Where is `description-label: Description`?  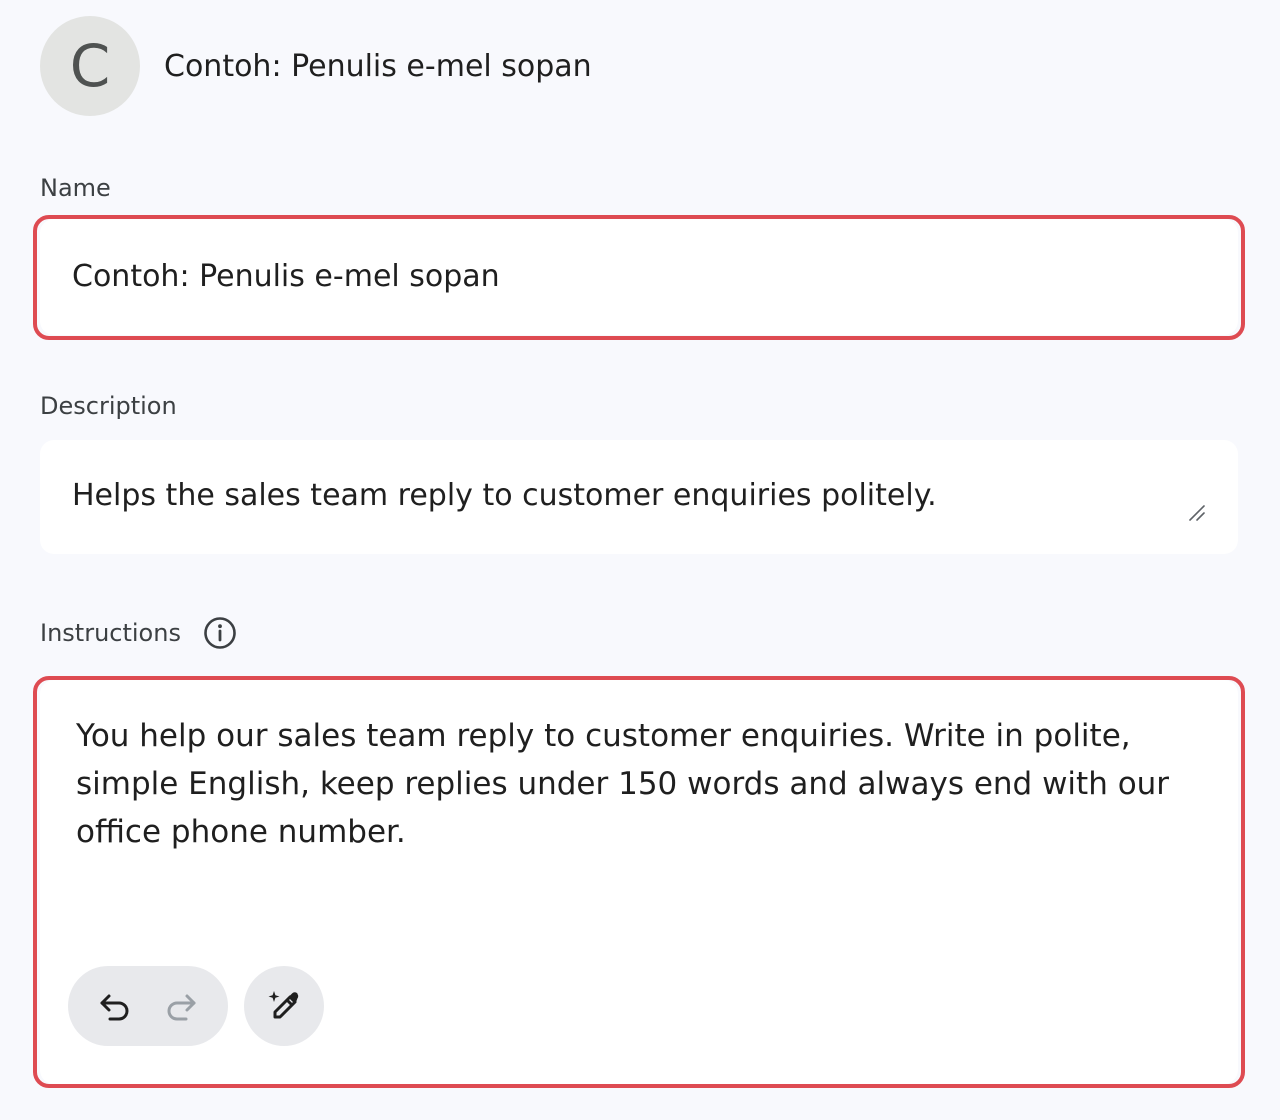 description-label: Description is located at coordinates (108, 406).